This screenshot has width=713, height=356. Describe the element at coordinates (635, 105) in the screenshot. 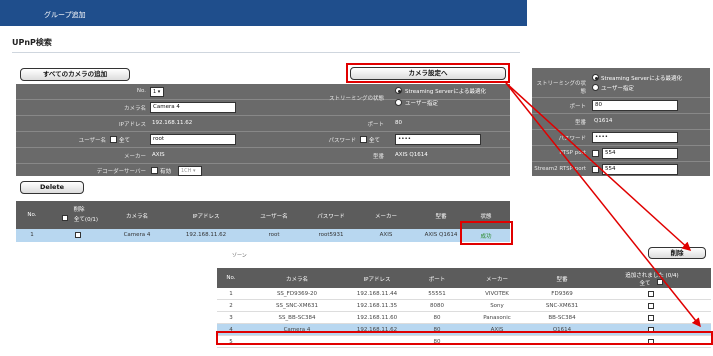

I see `rp-port-input: 80` at that location.